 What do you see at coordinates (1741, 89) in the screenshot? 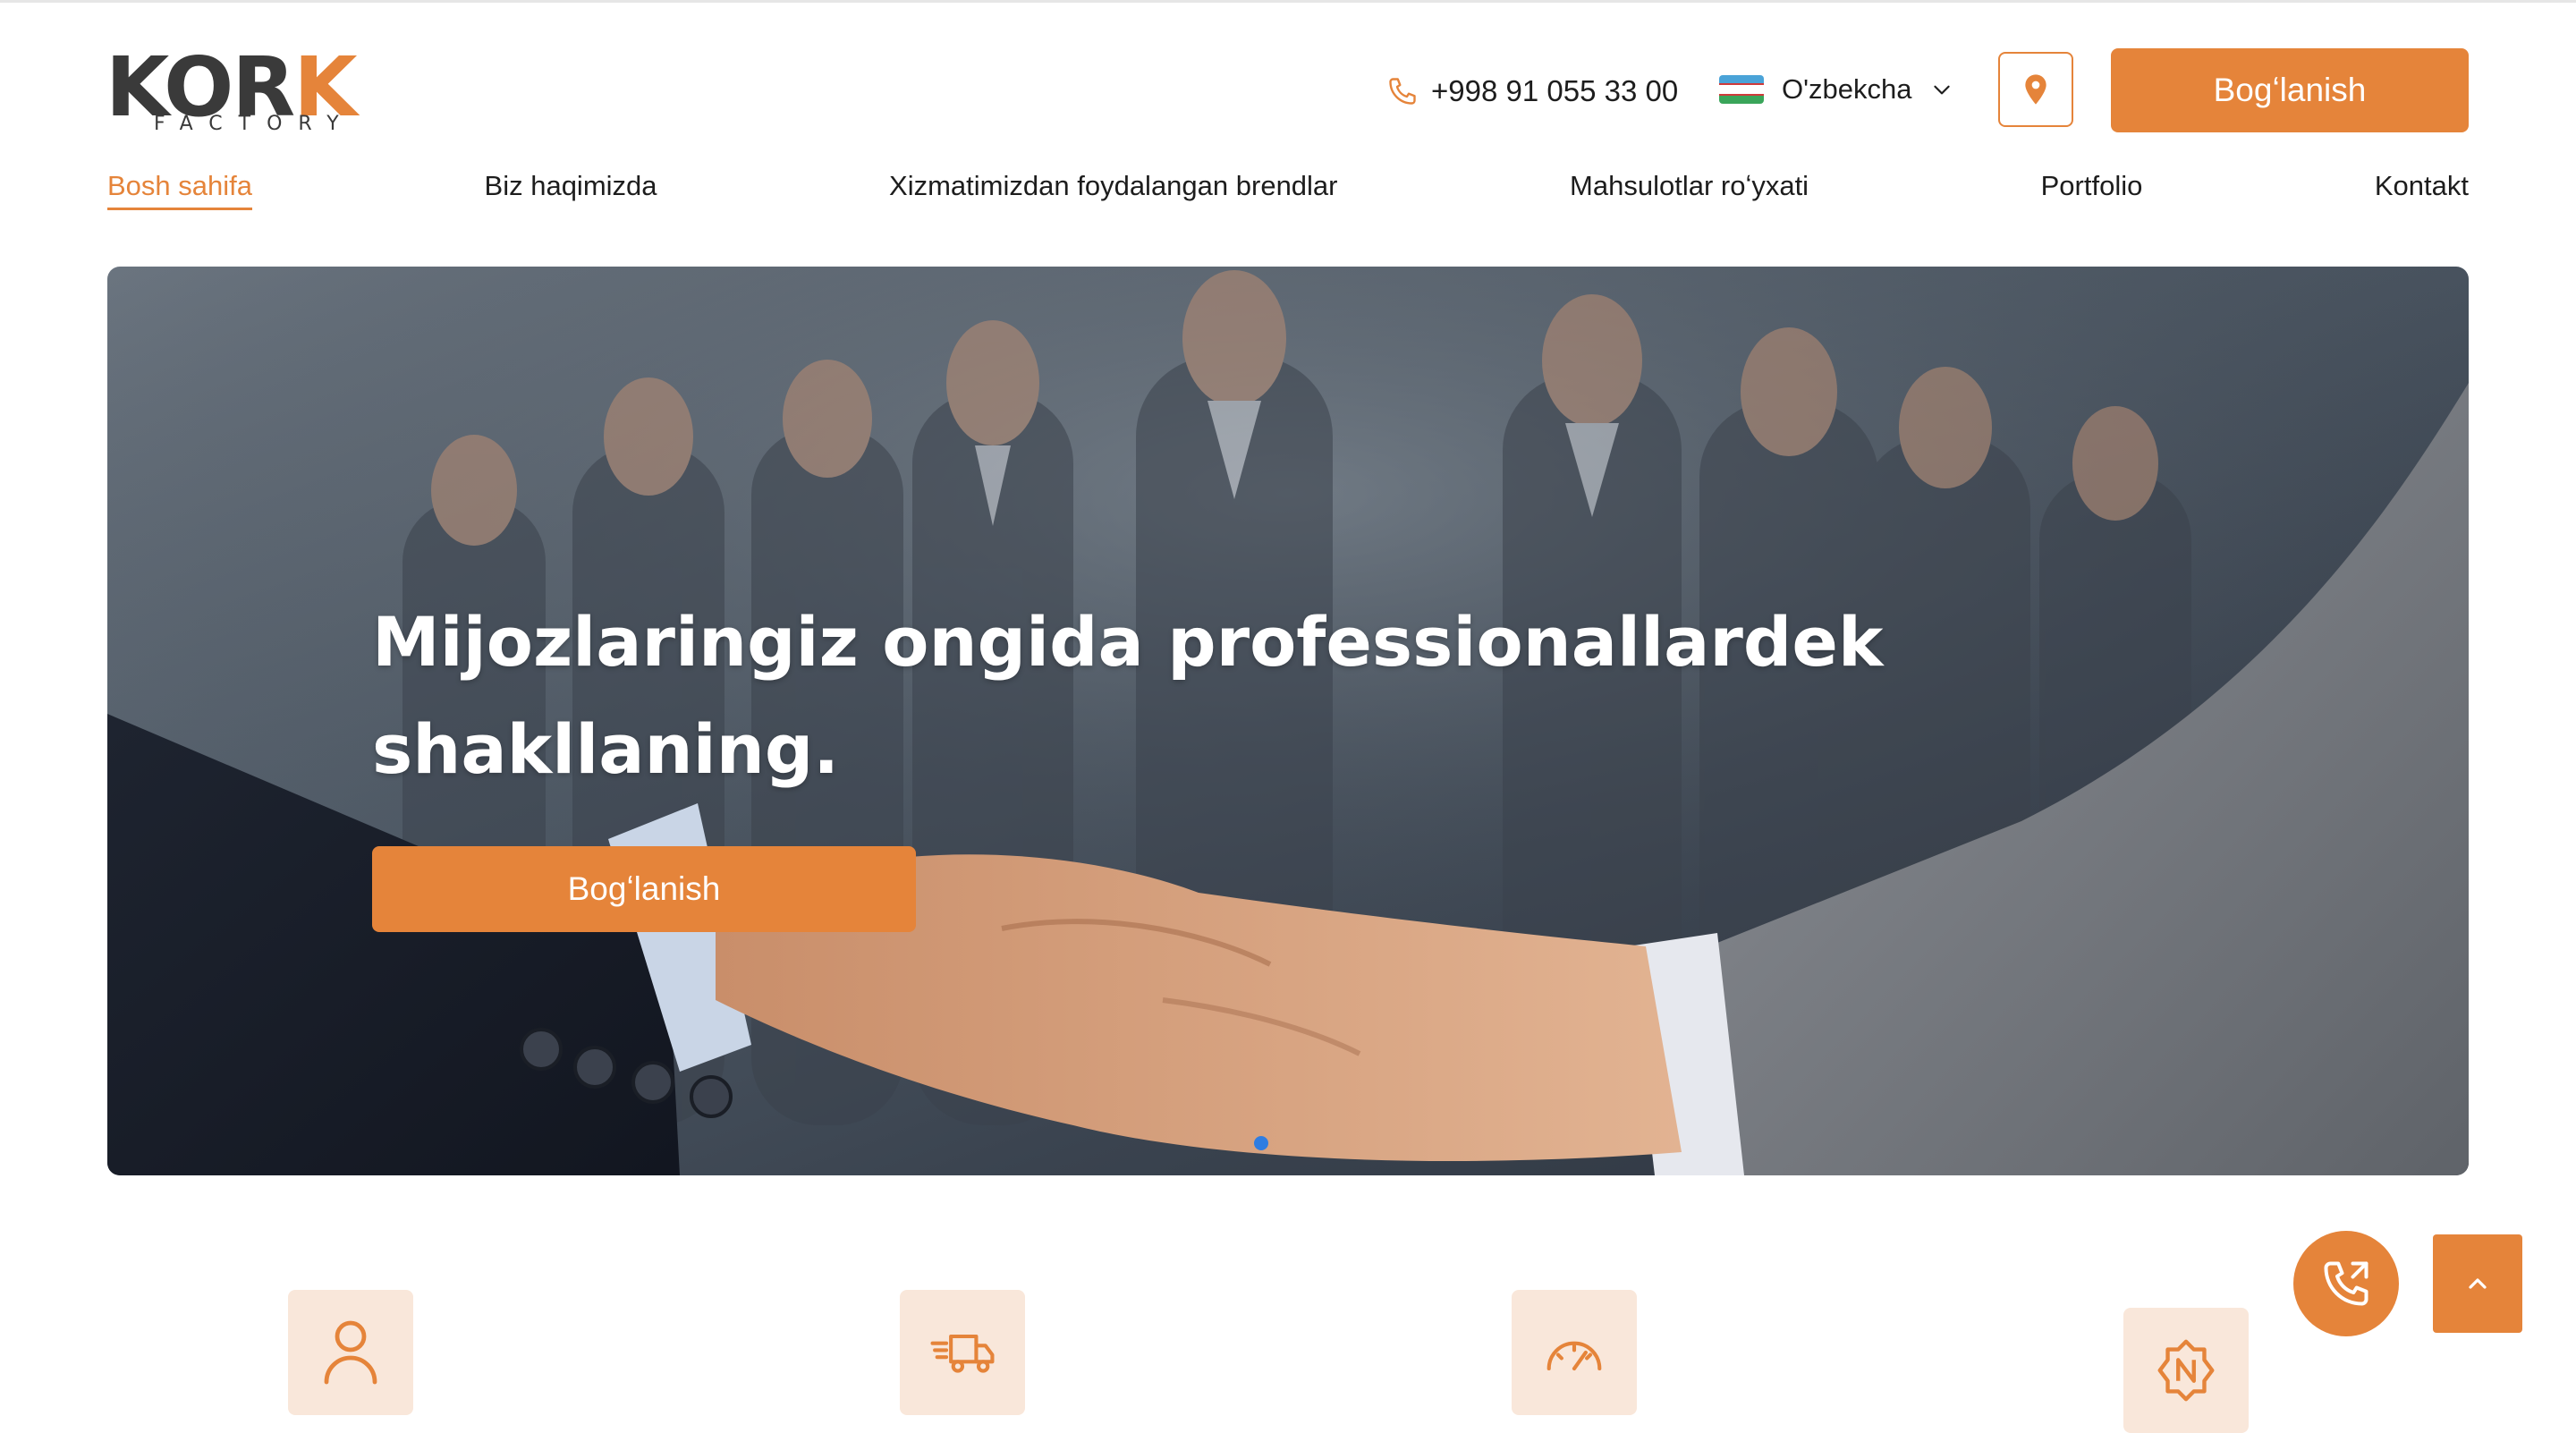
I see `uzbekistan-flag-icon` at bounding box center [1741, 89].